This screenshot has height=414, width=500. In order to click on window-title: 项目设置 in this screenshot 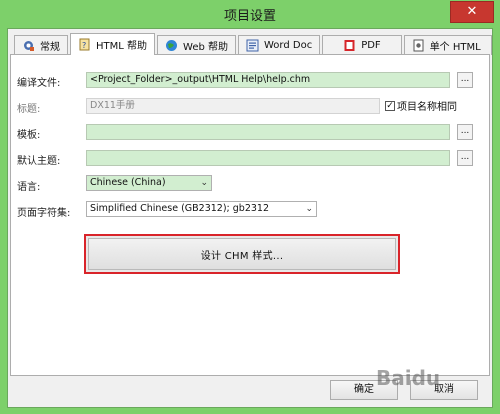, I will do `click(249, 16)`.